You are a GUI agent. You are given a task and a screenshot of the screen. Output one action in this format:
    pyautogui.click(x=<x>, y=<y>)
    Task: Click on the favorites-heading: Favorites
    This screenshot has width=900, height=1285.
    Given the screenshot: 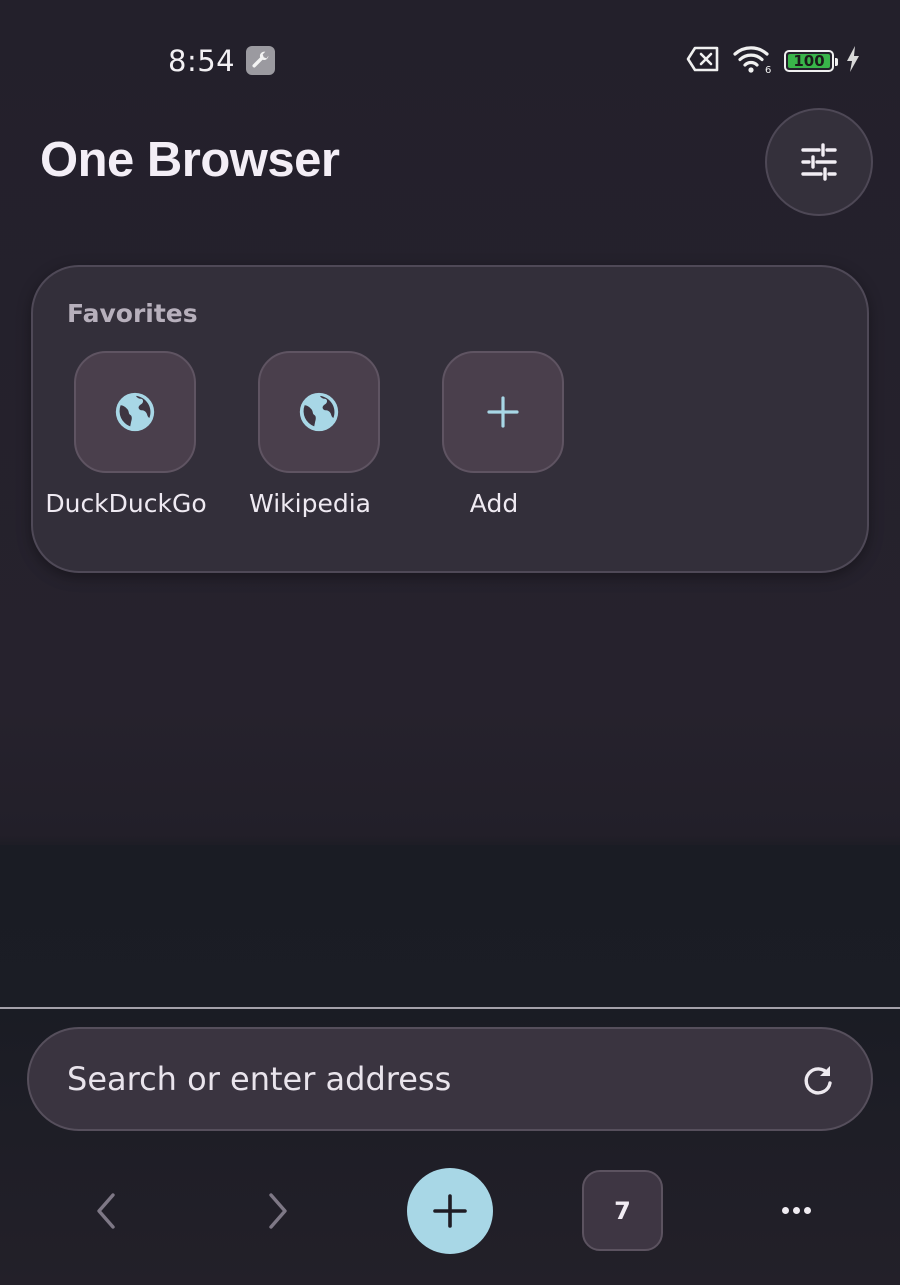 What is the action you would take?
    pyautogui.click(x=132, y=313)
    